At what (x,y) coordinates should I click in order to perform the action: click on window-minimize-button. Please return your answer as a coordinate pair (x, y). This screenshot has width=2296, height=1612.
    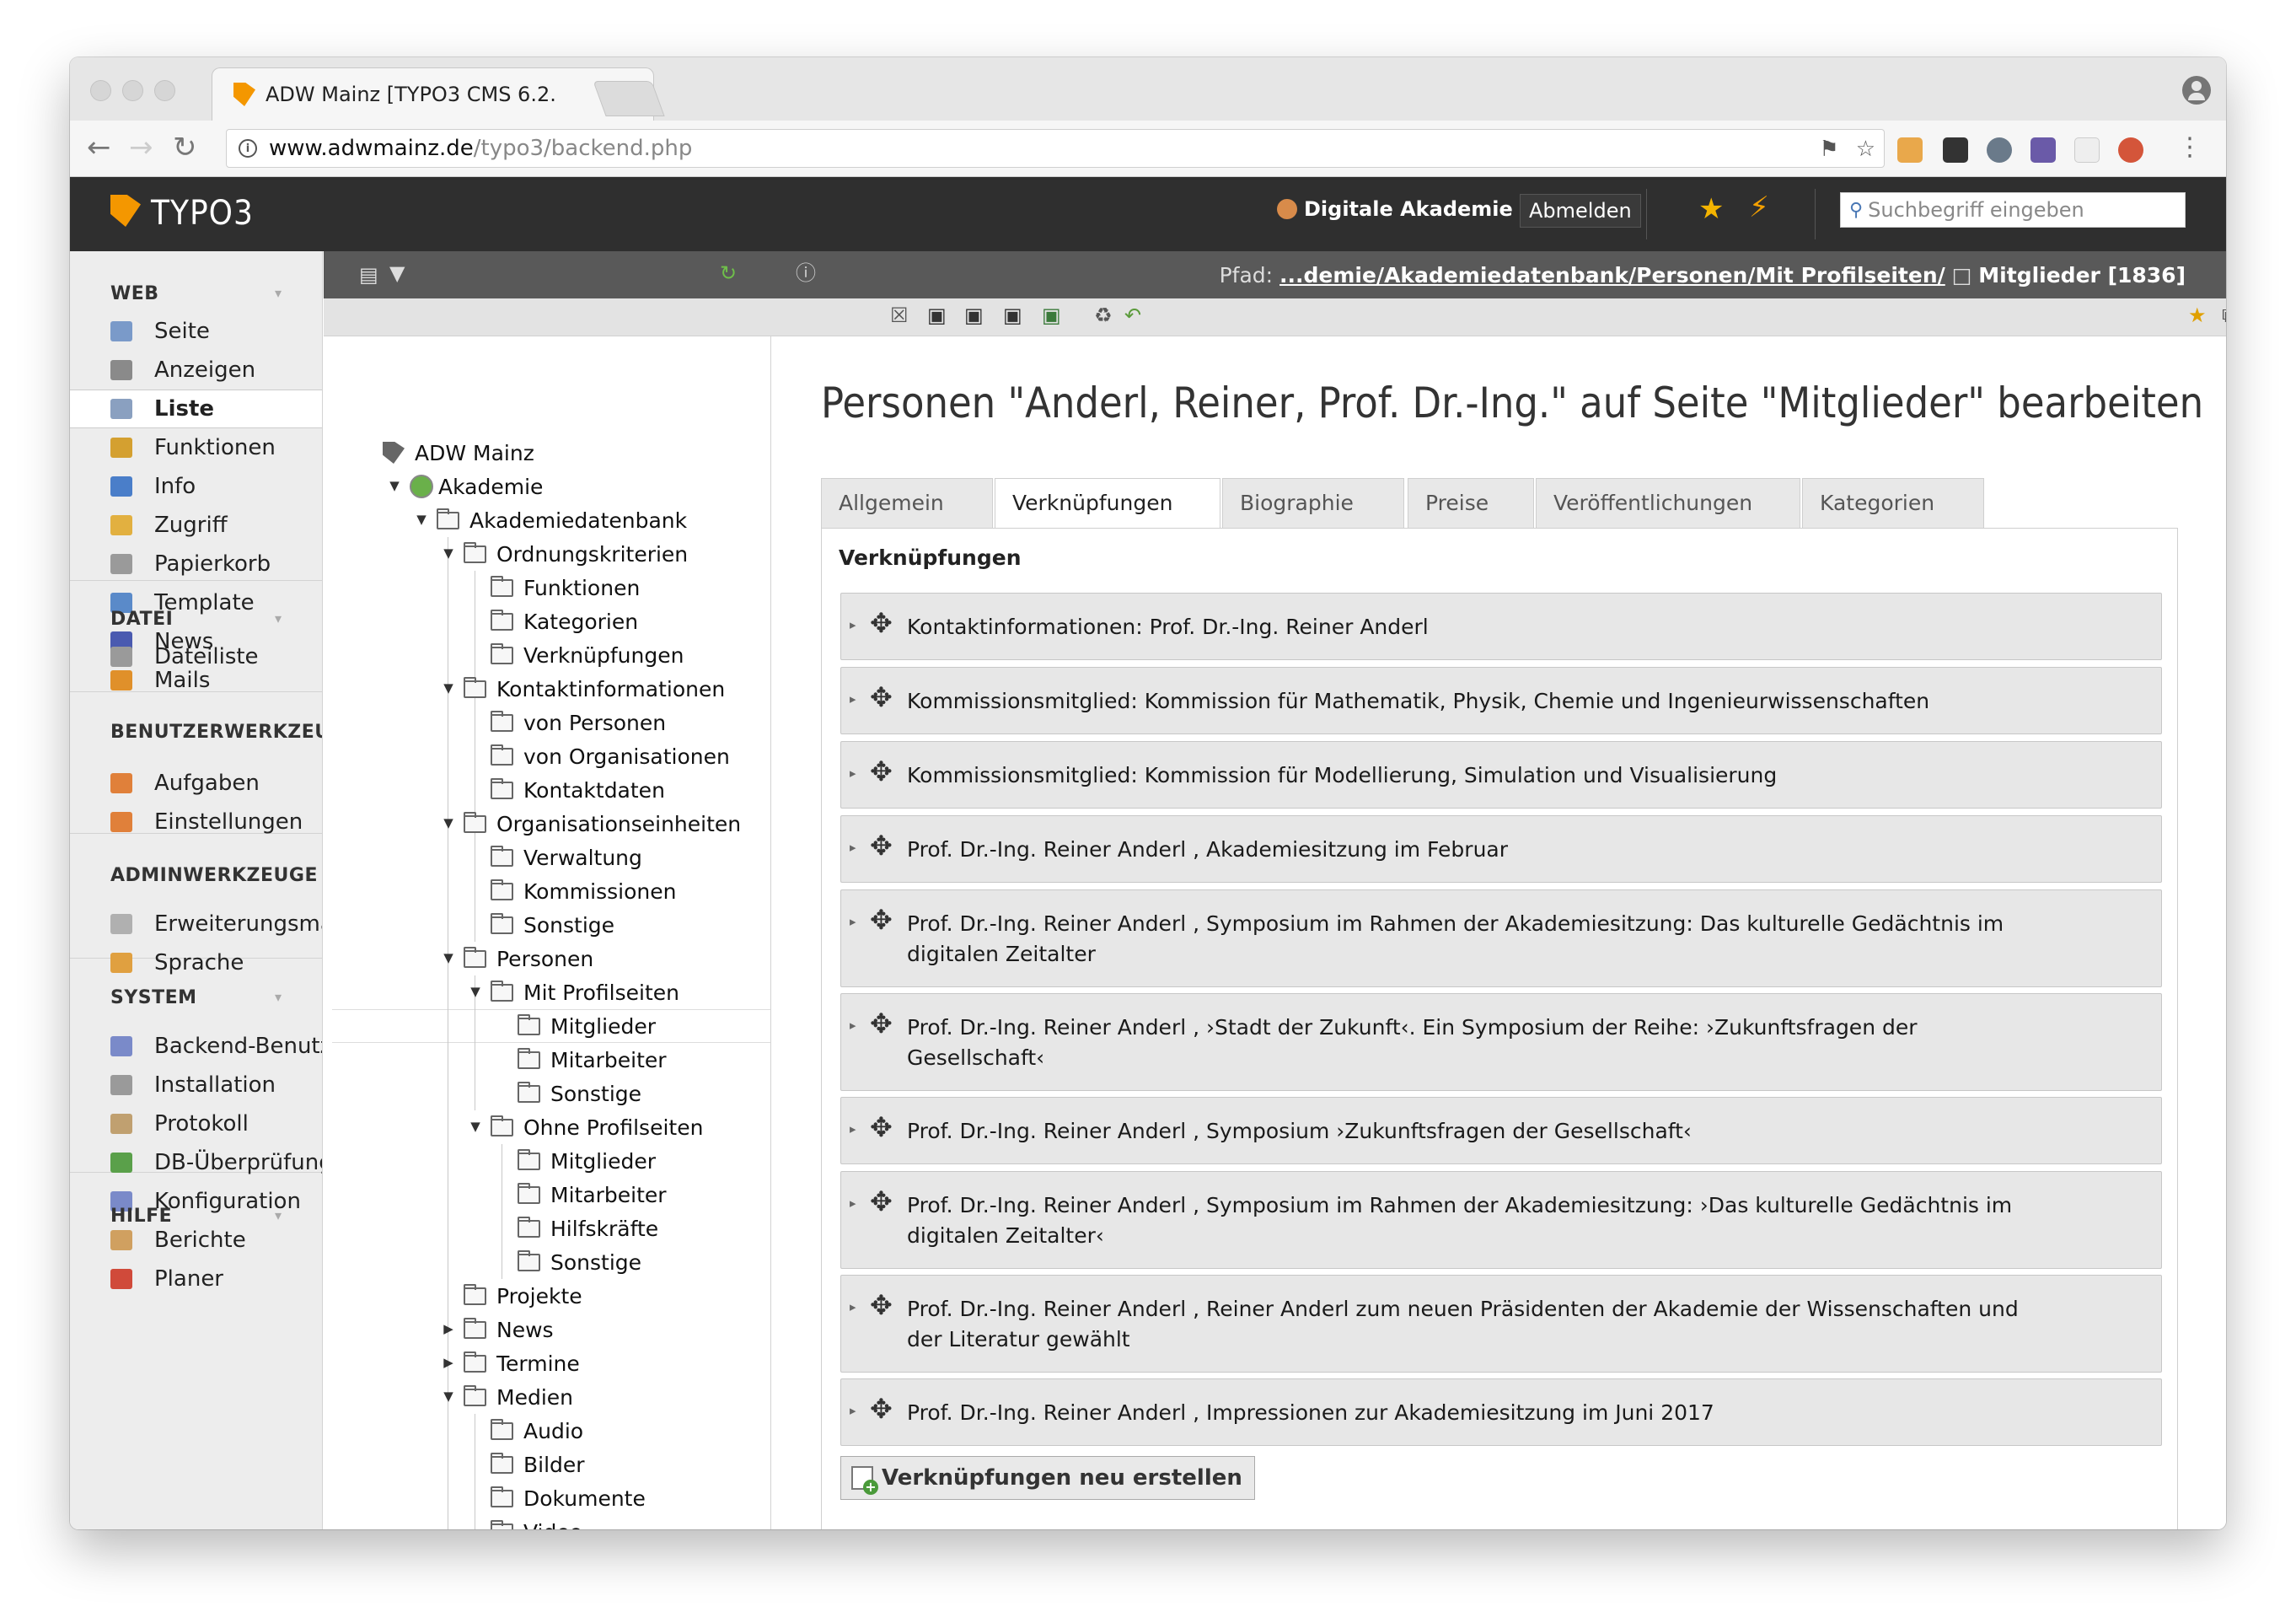
    Looking at the image, I should click on (132, 91).